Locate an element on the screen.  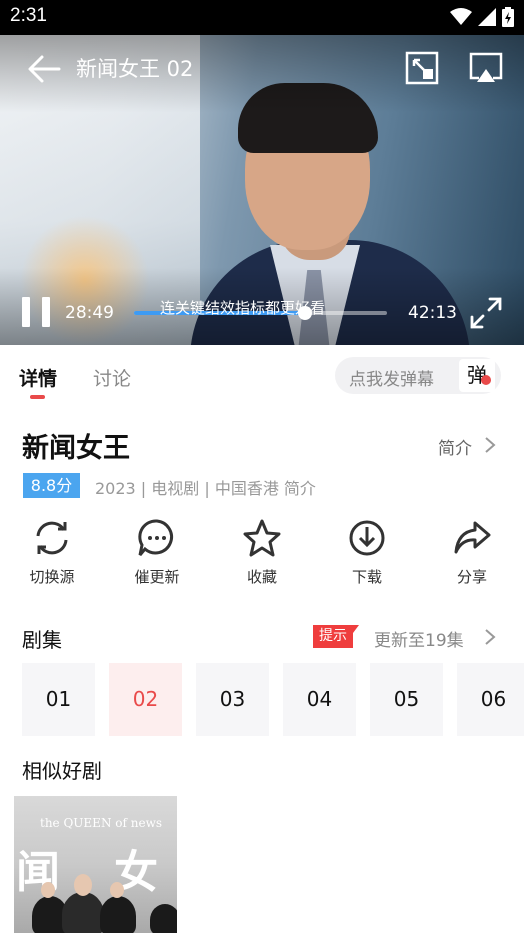
pip-icon is located at coordinates (422, 68).